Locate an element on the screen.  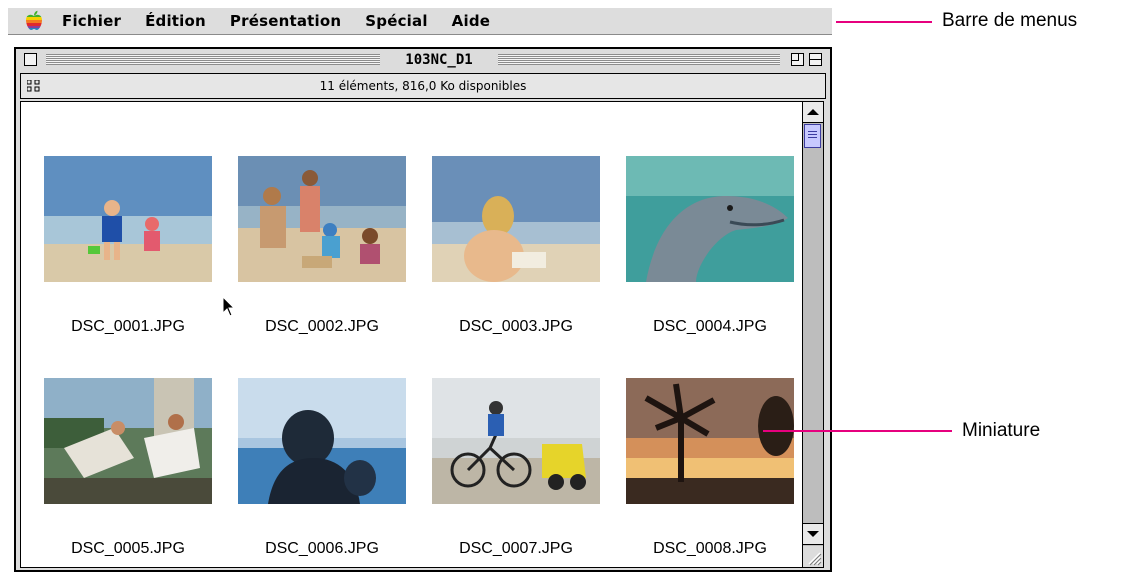
close-box is located at coordinates (30, 59).